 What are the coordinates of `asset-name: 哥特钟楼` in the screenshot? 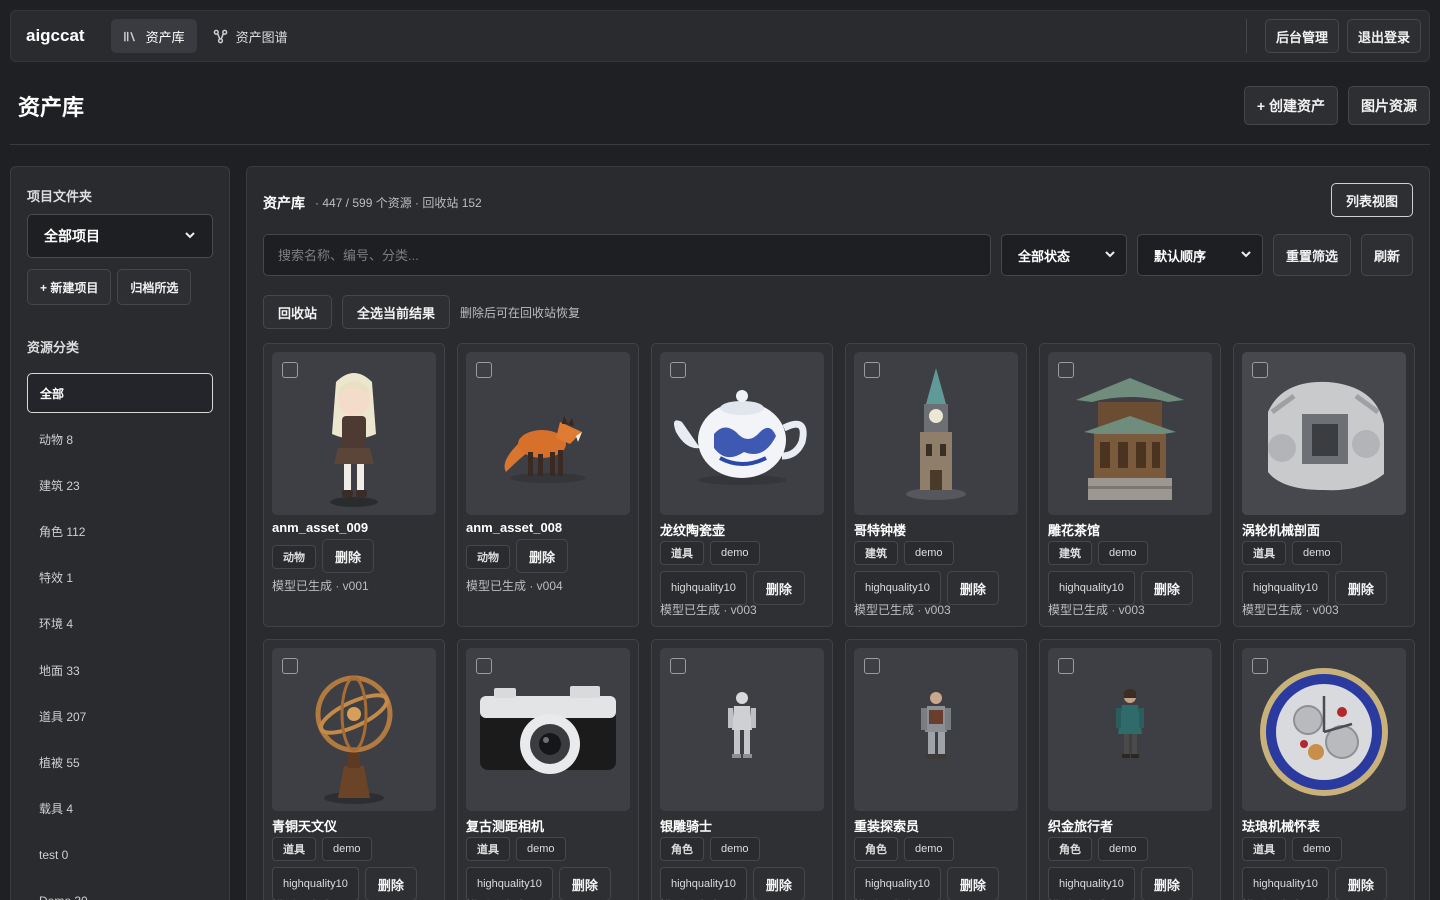 It's located at (880, 529).